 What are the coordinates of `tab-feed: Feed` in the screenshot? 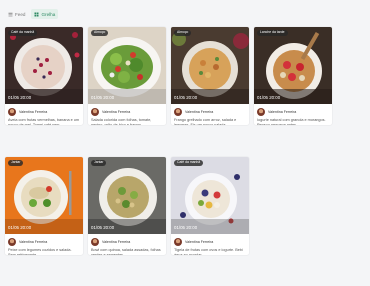 It's located at (16, 14).